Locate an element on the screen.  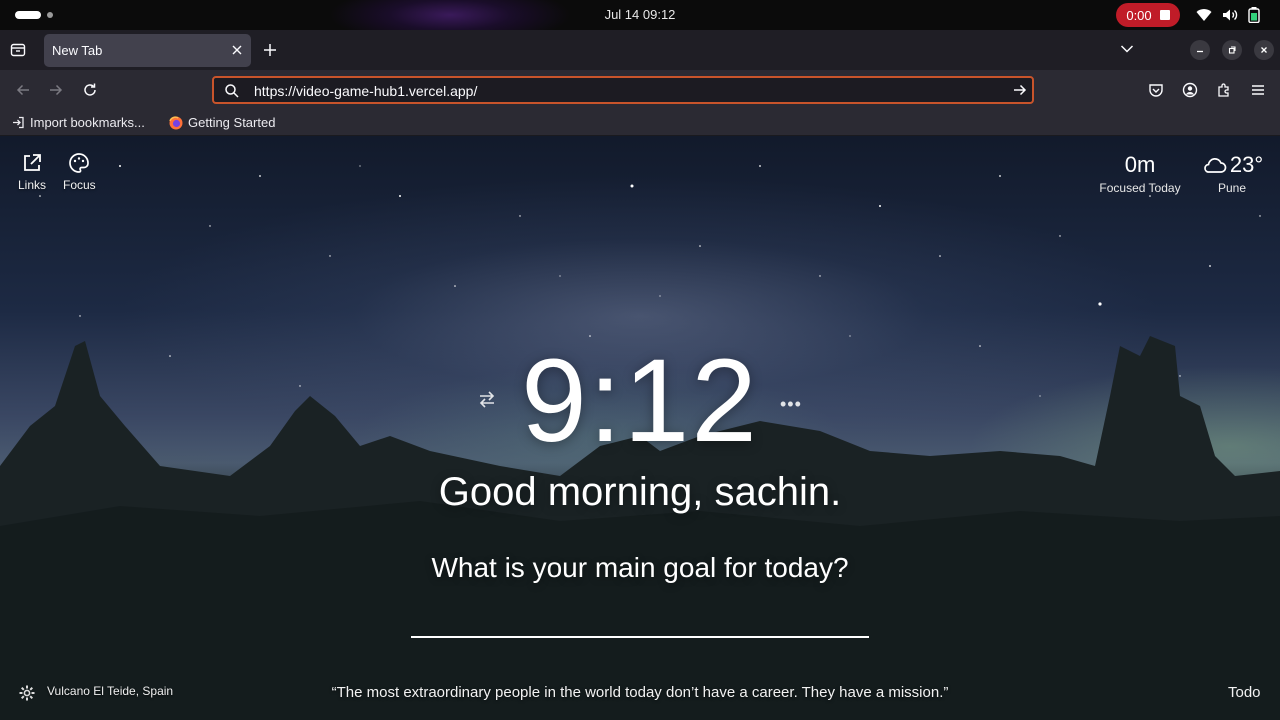
forward-arrow-icon is located at coordinates (56, 90).